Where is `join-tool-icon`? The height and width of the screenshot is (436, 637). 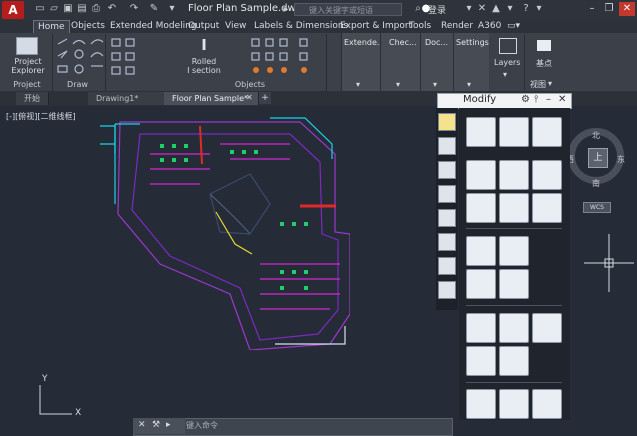
join-tool-icon is located at coordinates (547, 328).